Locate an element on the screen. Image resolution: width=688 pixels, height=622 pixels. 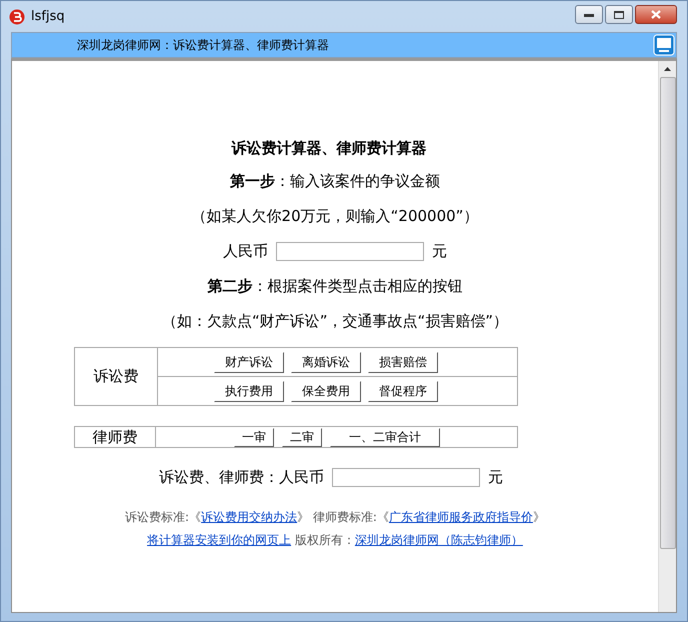
result-field is located at coordinates (406, 477).